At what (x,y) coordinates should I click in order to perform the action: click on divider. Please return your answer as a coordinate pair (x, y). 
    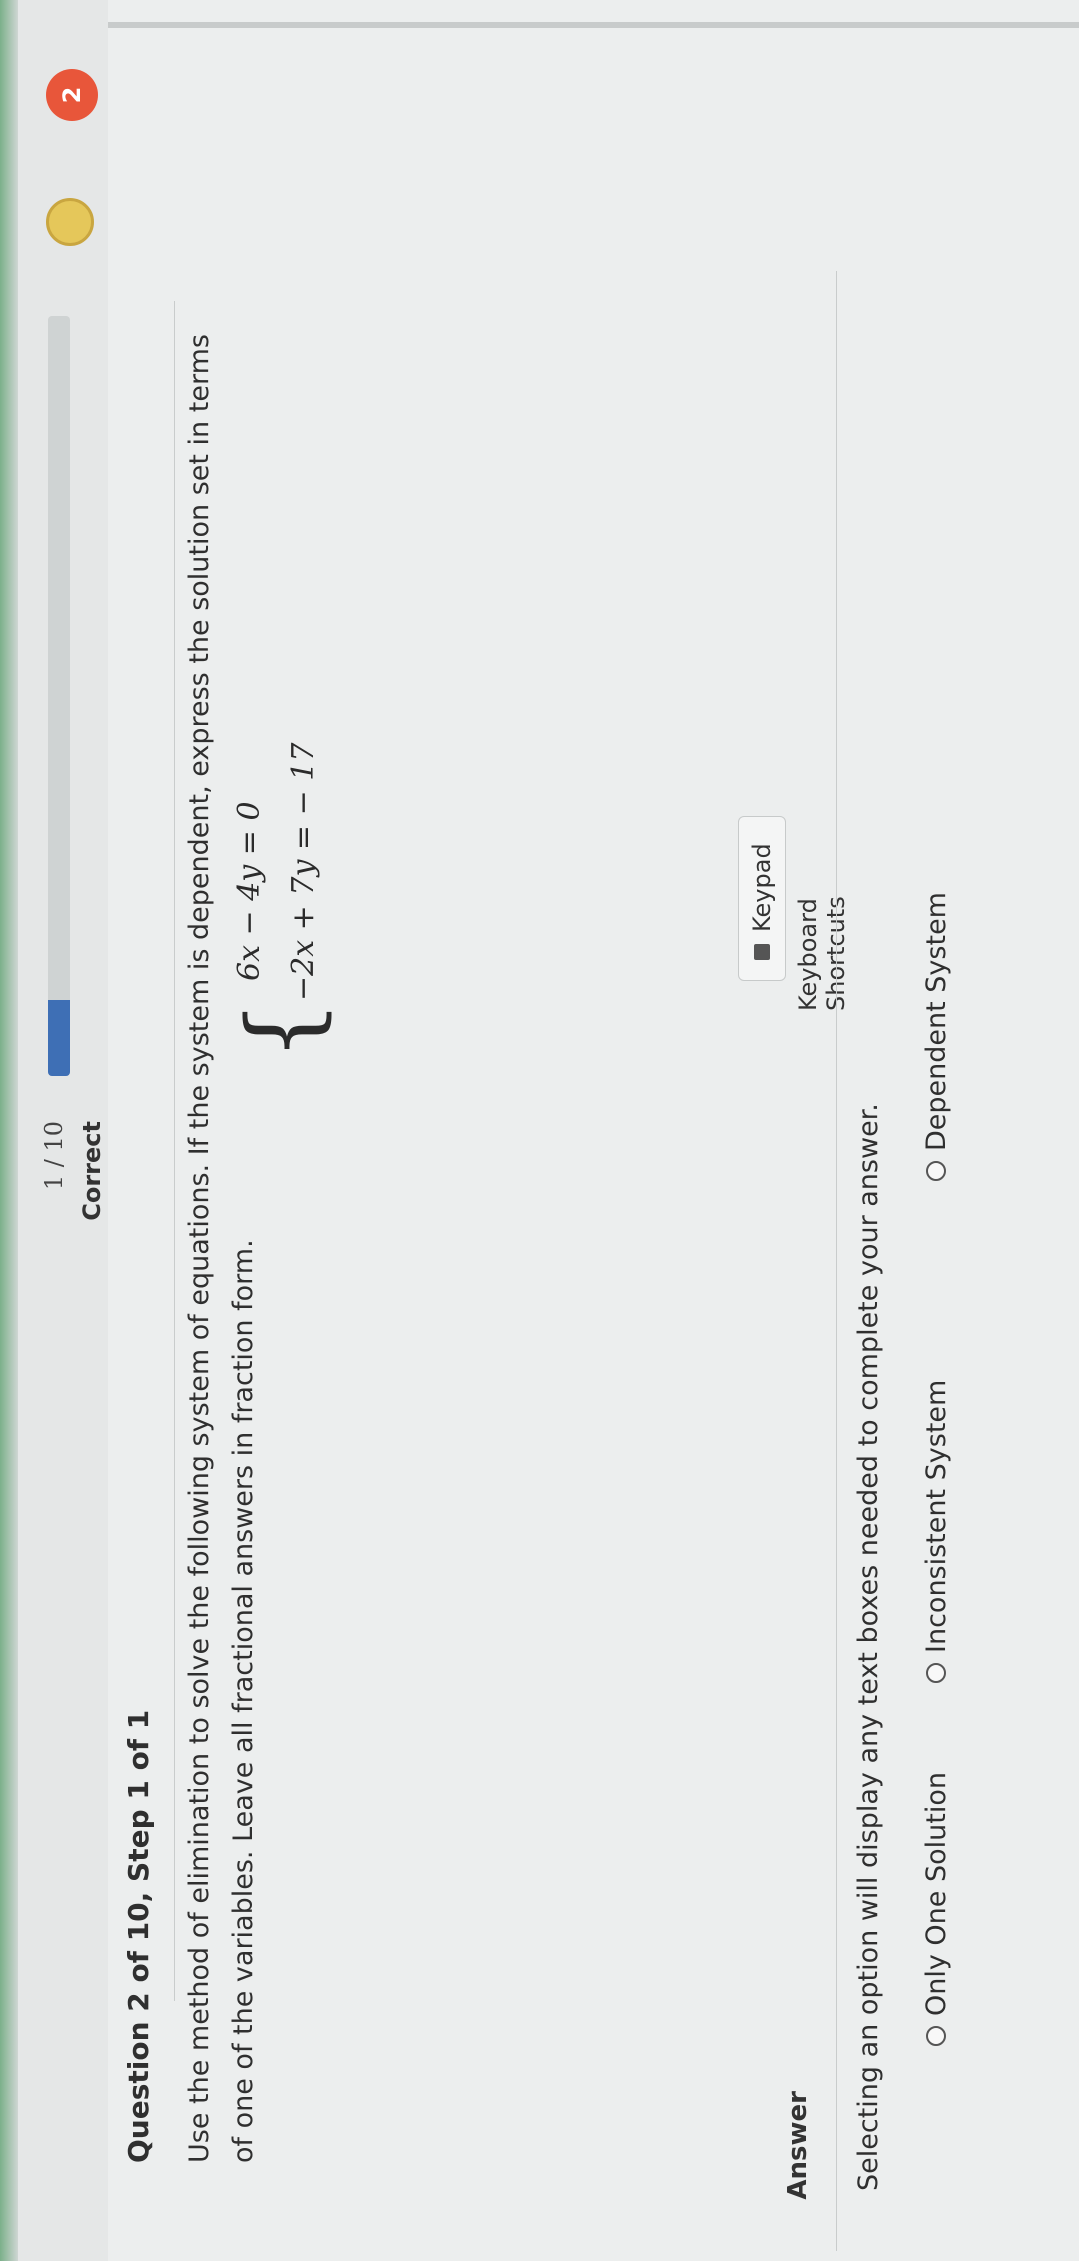
    Looking at the image, I should click on (174, 1151).